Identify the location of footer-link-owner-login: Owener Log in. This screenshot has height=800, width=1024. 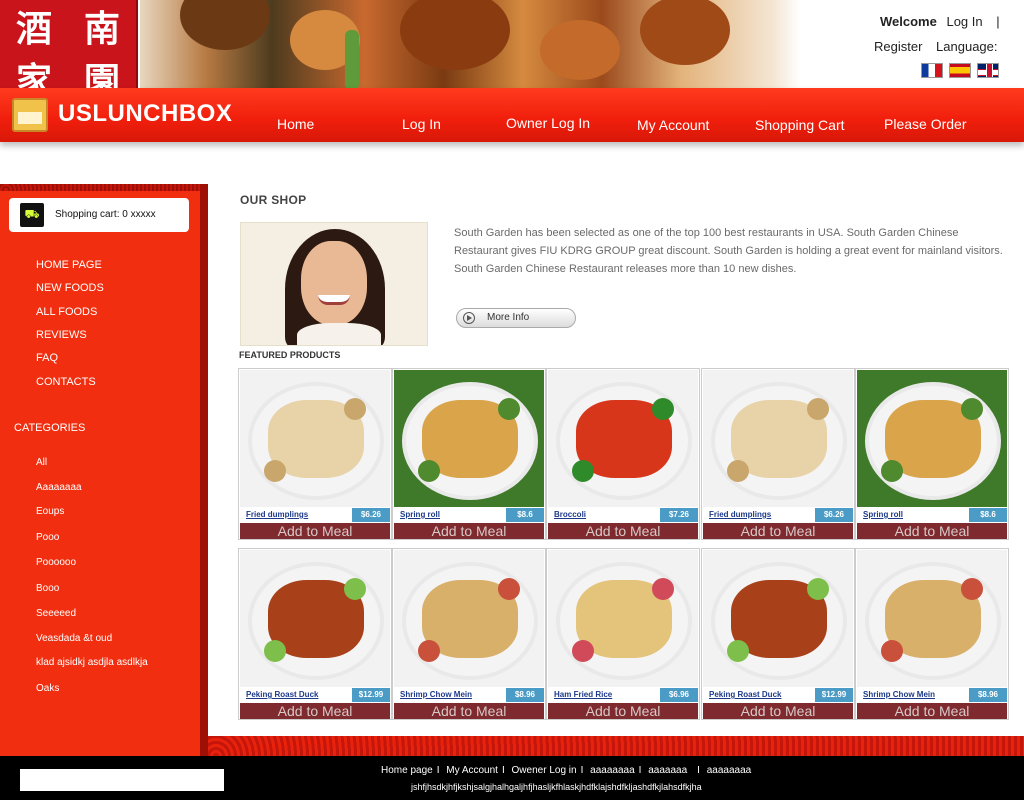
(544, 770).